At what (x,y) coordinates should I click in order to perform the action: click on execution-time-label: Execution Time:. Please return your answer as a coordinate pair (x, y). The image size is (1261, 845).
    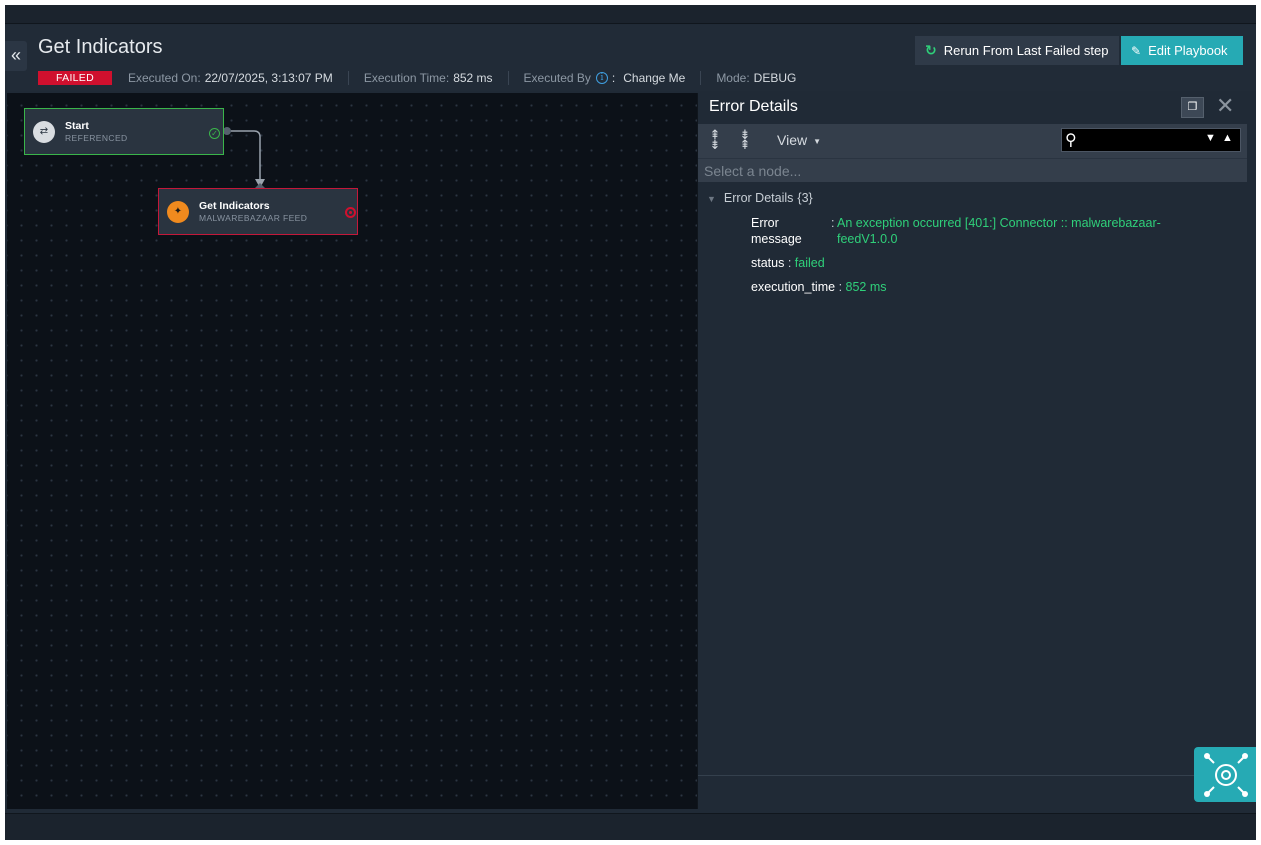
    Looking at the image, I should click on (406, 78).